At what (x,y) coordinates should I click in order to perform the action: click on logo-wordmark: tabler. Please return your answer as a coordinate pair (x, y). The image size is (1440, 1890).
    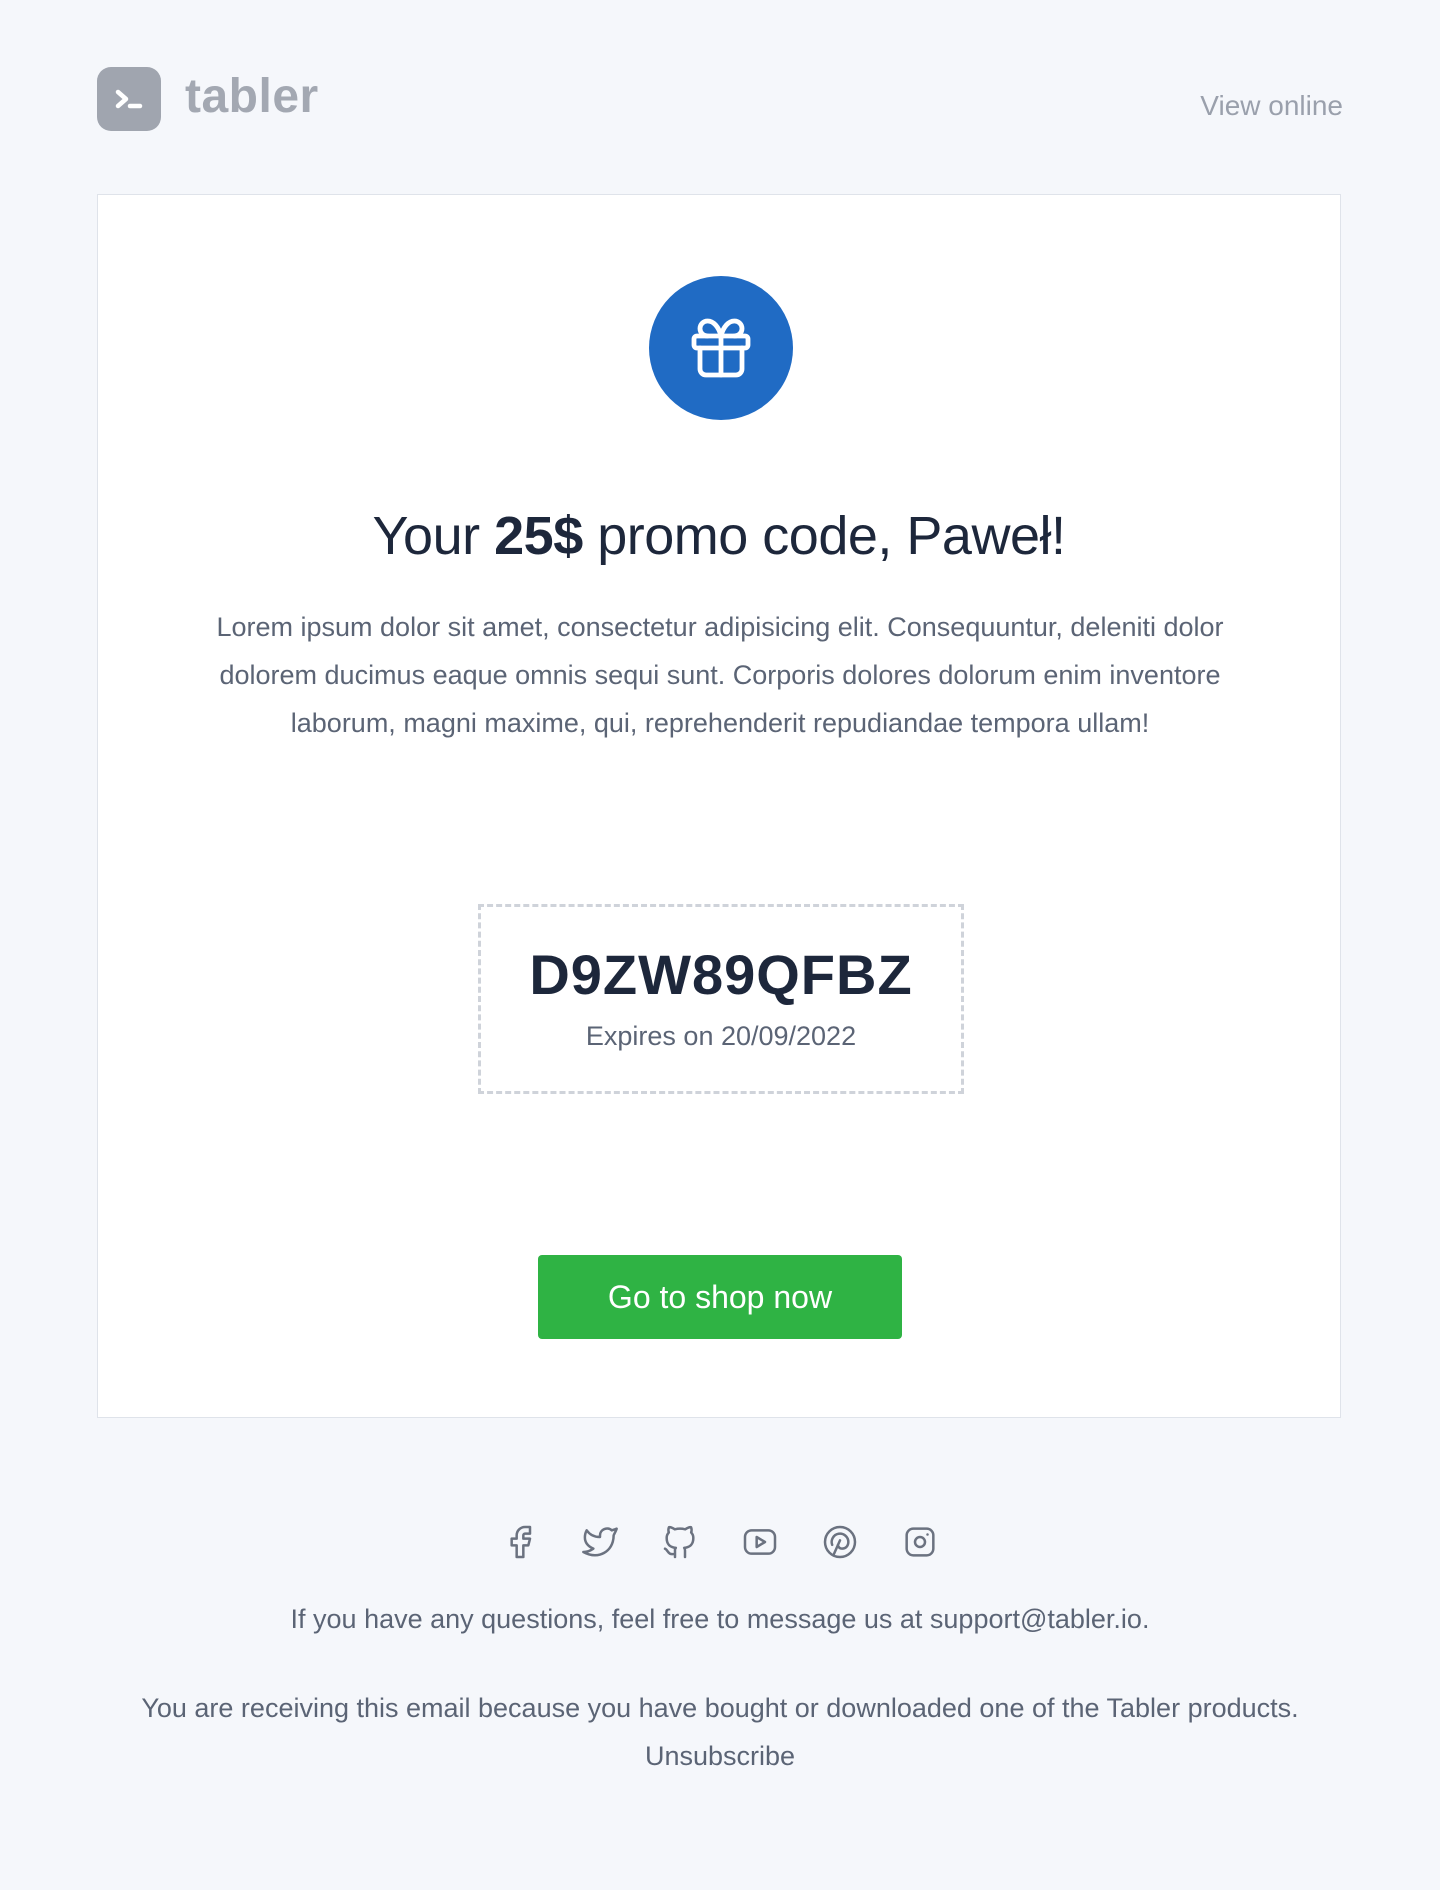
    Looking at the image, I should click on (252, 96).